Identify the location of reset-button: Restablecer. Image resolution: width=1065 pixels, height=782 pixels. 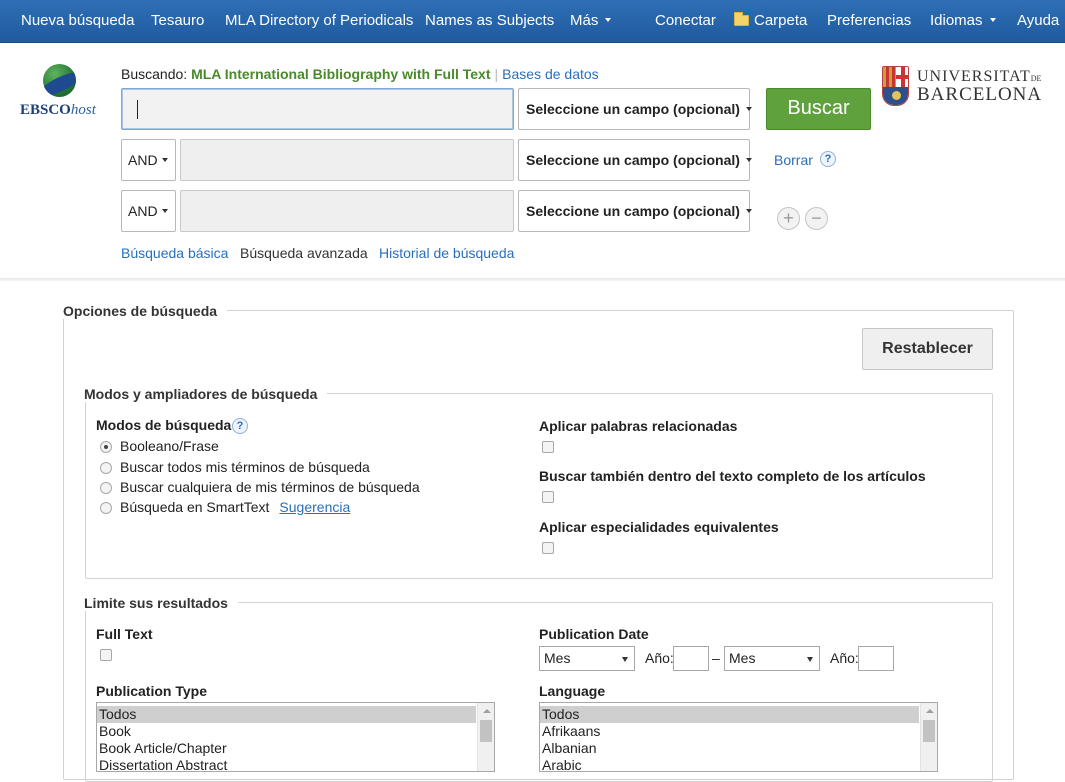
(927, 349).